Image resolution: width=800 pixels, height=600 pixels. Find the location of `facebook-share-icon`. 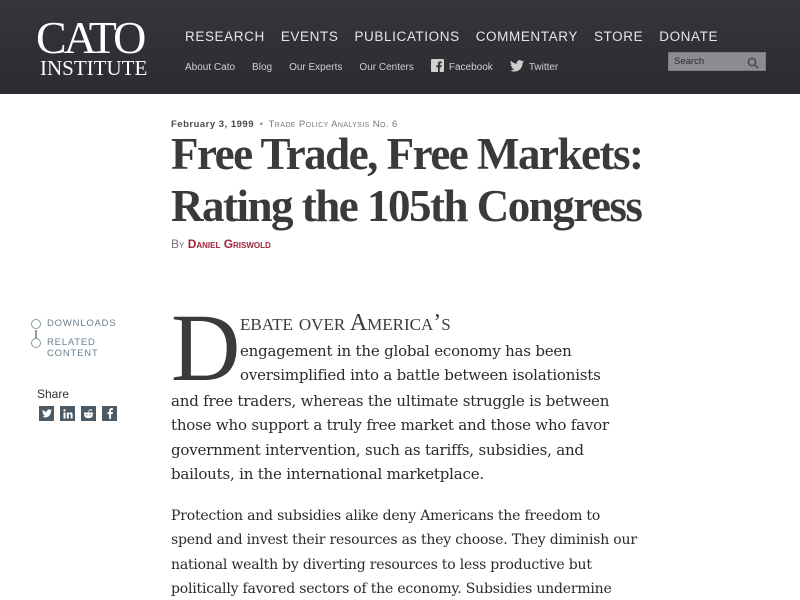

facebook-share-icon is located at coordinates (109, 413).